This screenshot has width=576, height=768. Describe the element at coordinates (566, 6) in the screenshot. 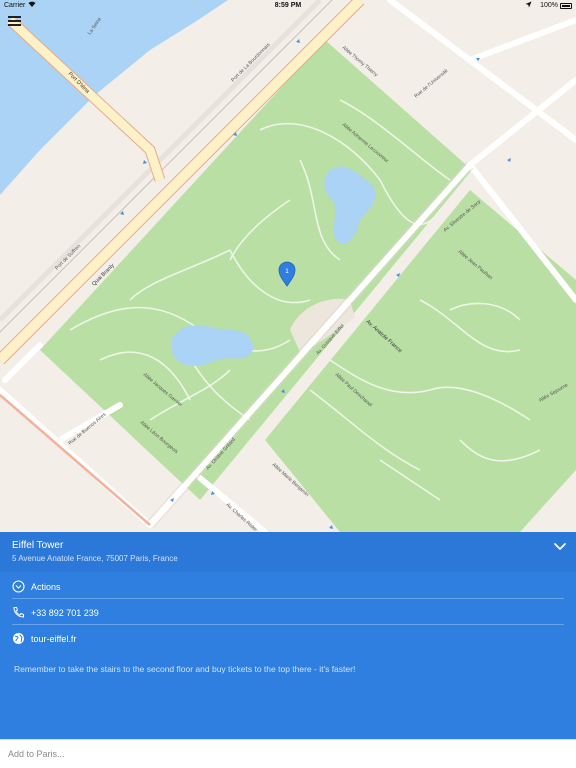

I see `battery-icon` at that location.